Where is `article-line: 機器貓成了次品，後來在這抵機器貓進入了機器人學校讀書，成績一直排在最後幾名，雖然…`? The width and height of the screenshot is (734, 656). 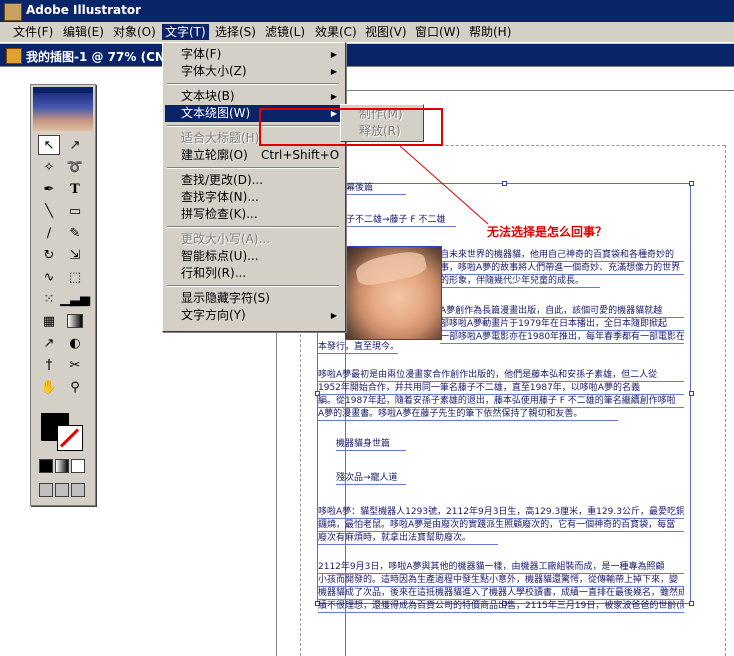 article-line: 機器貓成了次品，後來在這抵機器貓進入了機器人學校讀書，成績一直排在最後幾名，雖然… is located at coordinates (501, 594).